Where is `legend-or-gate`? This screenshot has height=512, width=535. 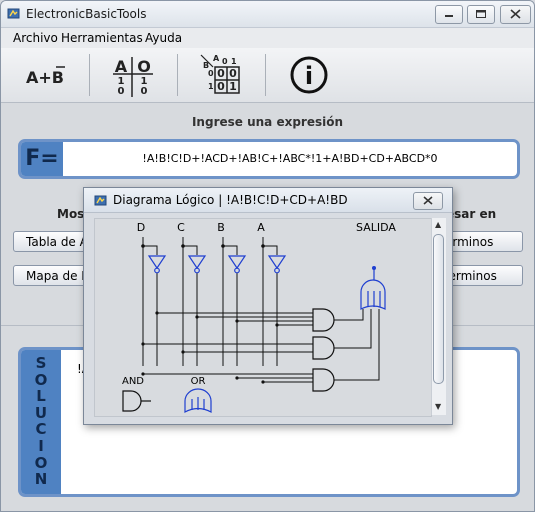
legend-or-gate is located at coordinates (198, 401).